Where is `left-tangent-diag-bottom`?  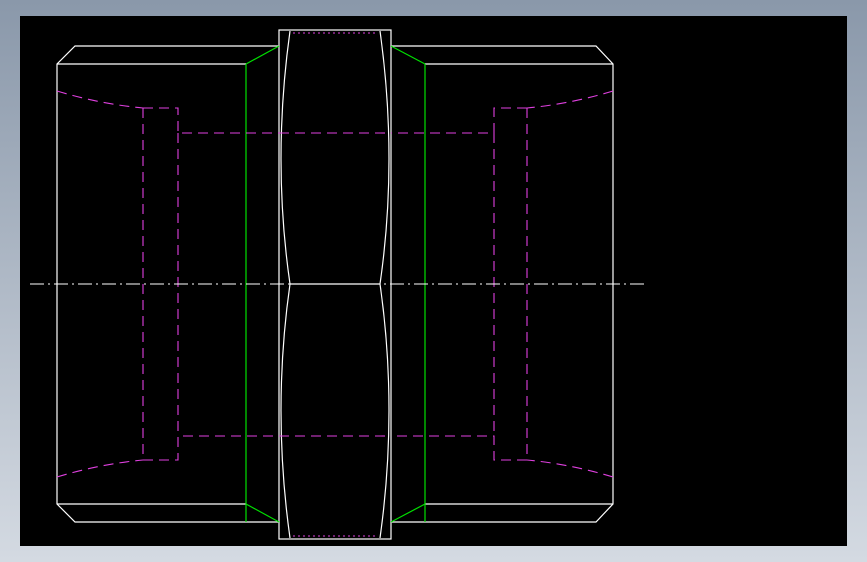
left-tangent-diag-bottom is located at coordinates (262, 513).